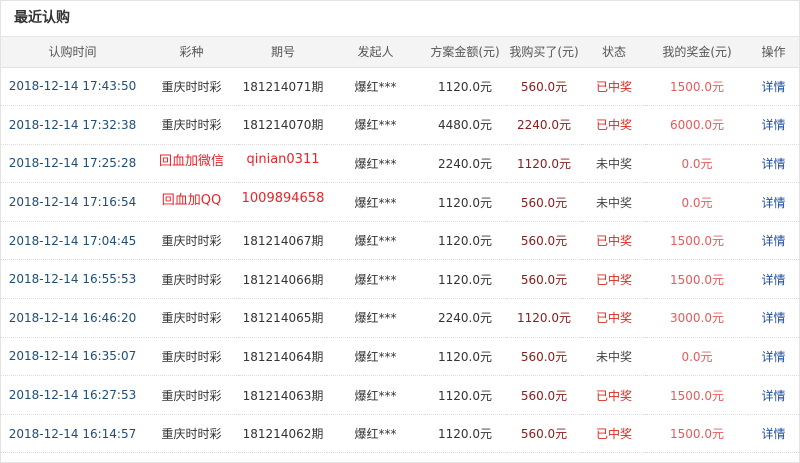  Describe the element at coordinates (72, 241) in the screenshot. I see `purchase-time-cell: 2018-12-14 17:04:45` at that location.